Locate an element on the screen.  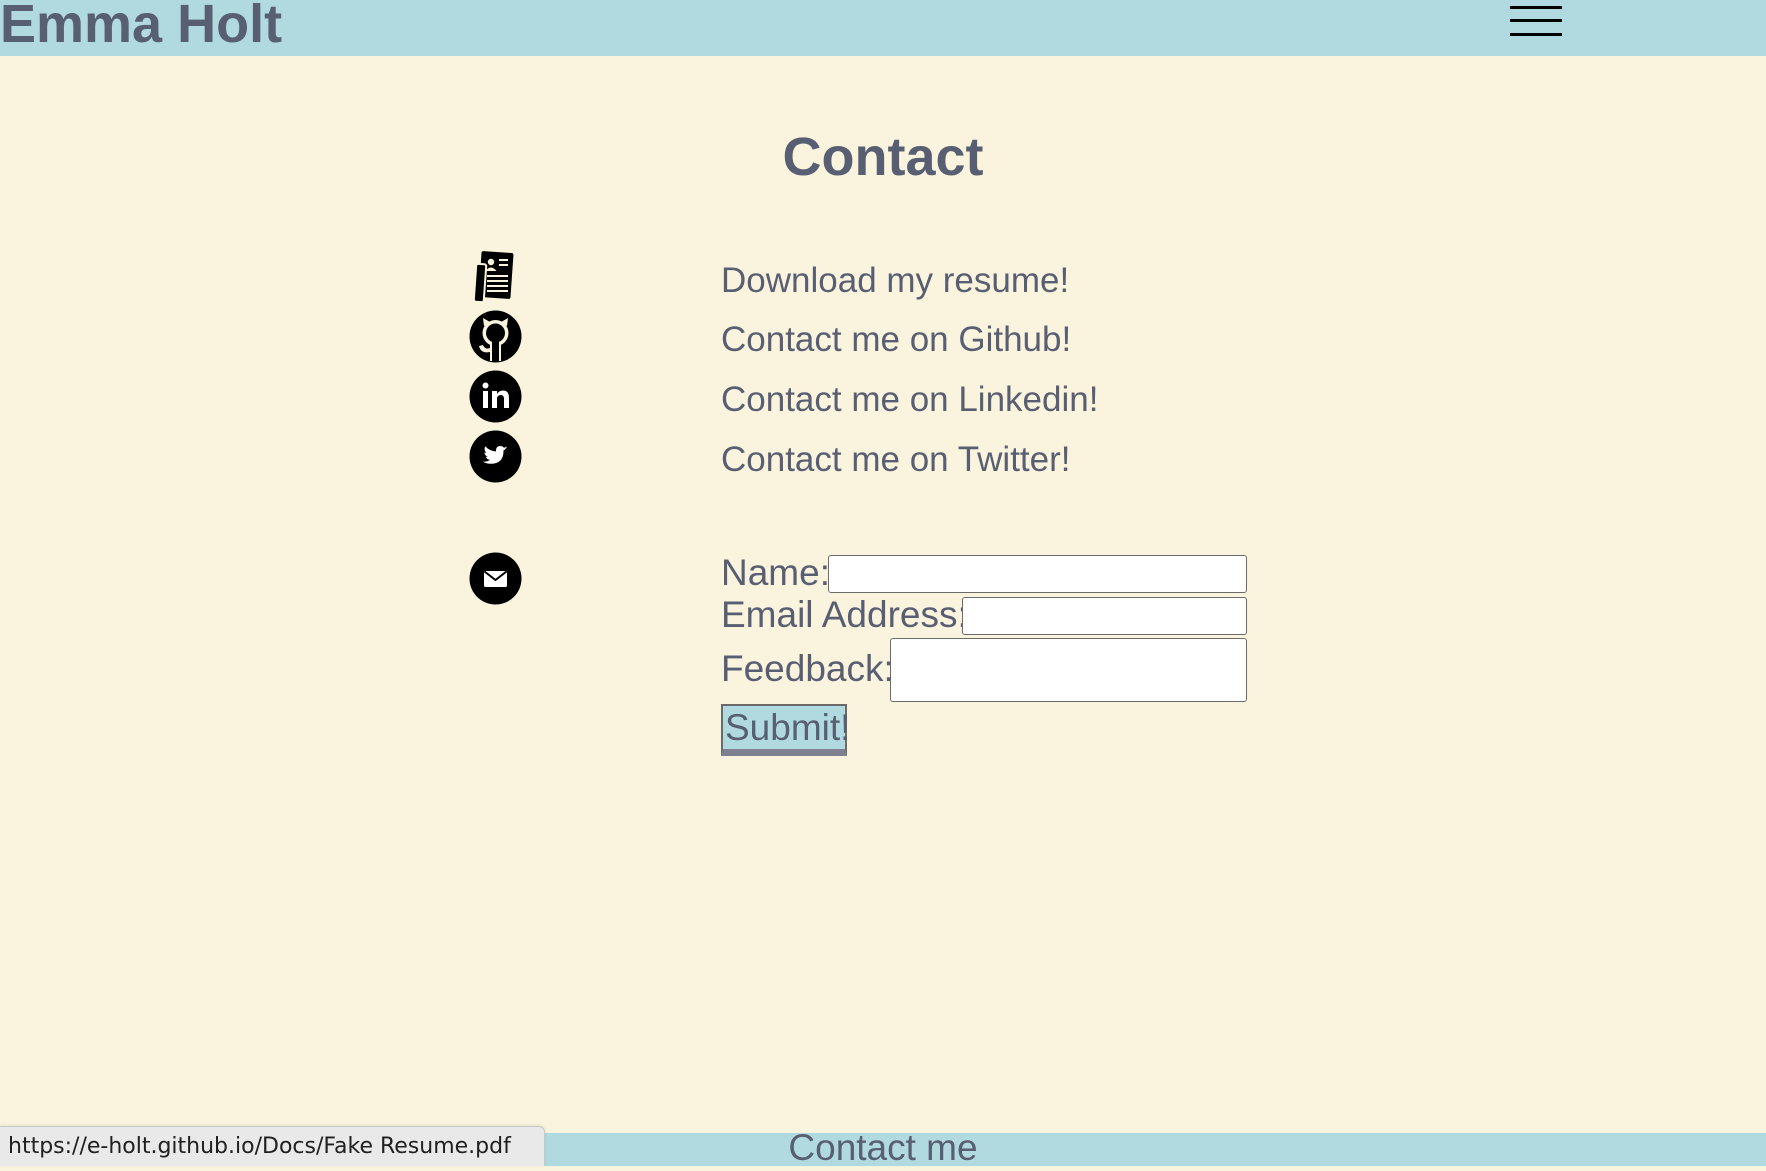
resume-download-link: Download my resume! is located at coordinates (895, 281).